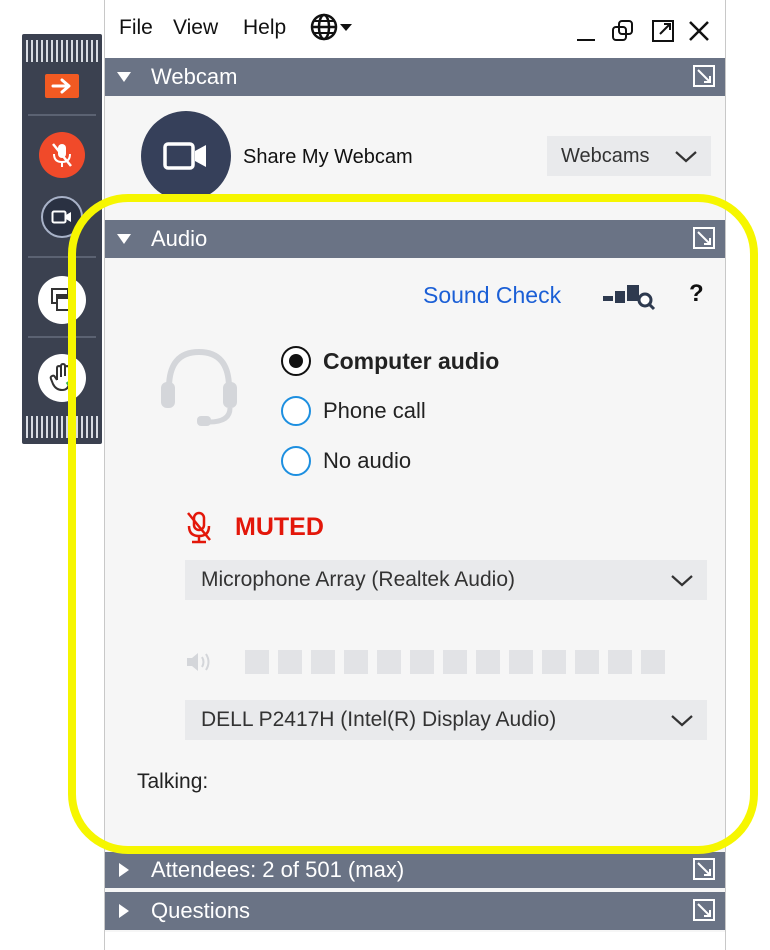 The height and width of the screenshot is (950, 770). I want to click on audio-option-computer: Computer audio, so click(390, 361).